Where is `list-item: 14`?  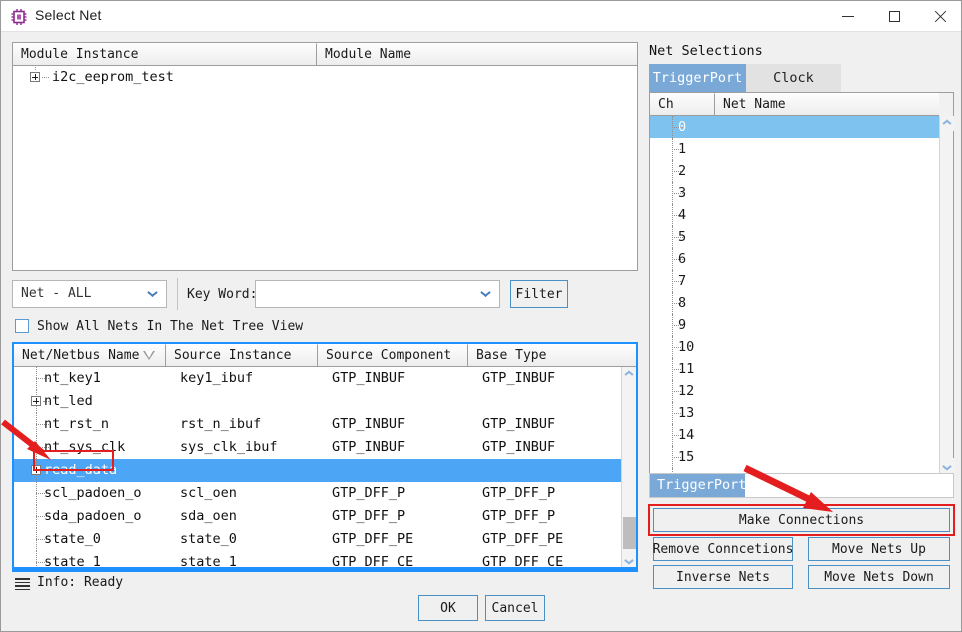
list-item: 14 is located at coordinates (794, 435).